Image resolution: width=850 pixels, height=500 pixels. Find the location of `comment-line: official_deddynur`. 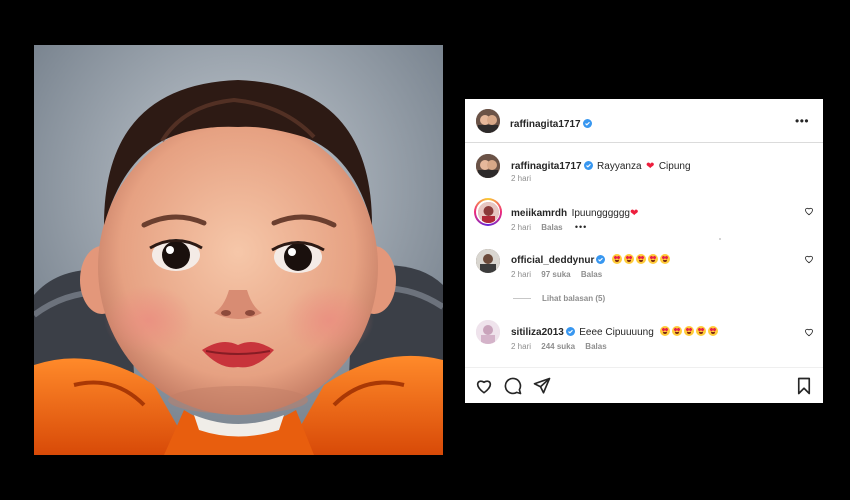

comment-line: official_deddynur is located at coordinates (590, 259).